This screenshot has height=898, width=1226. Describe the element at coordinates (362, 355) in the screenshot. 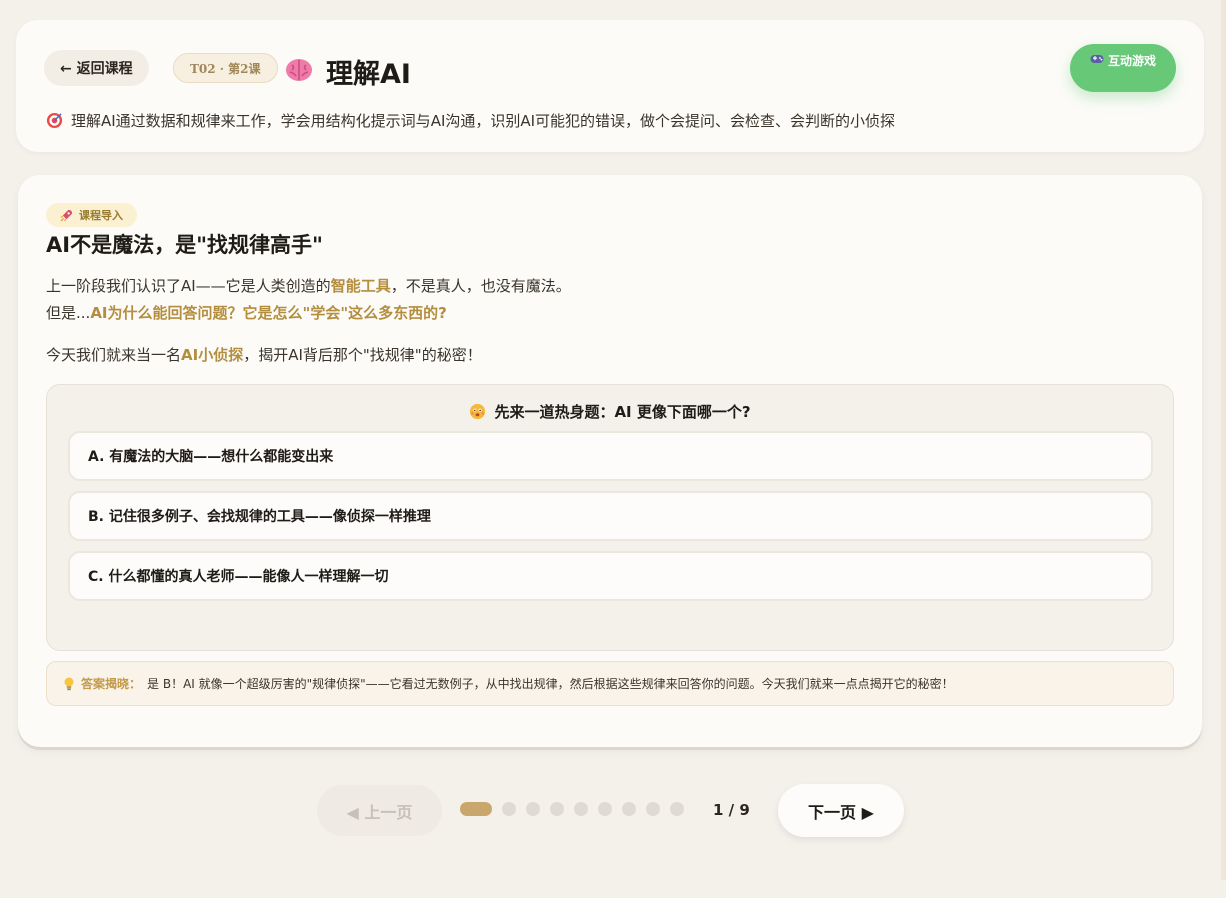

I see `paragraph-text: ，揭开AI背后那个"找规律"的秘密！` at that location.